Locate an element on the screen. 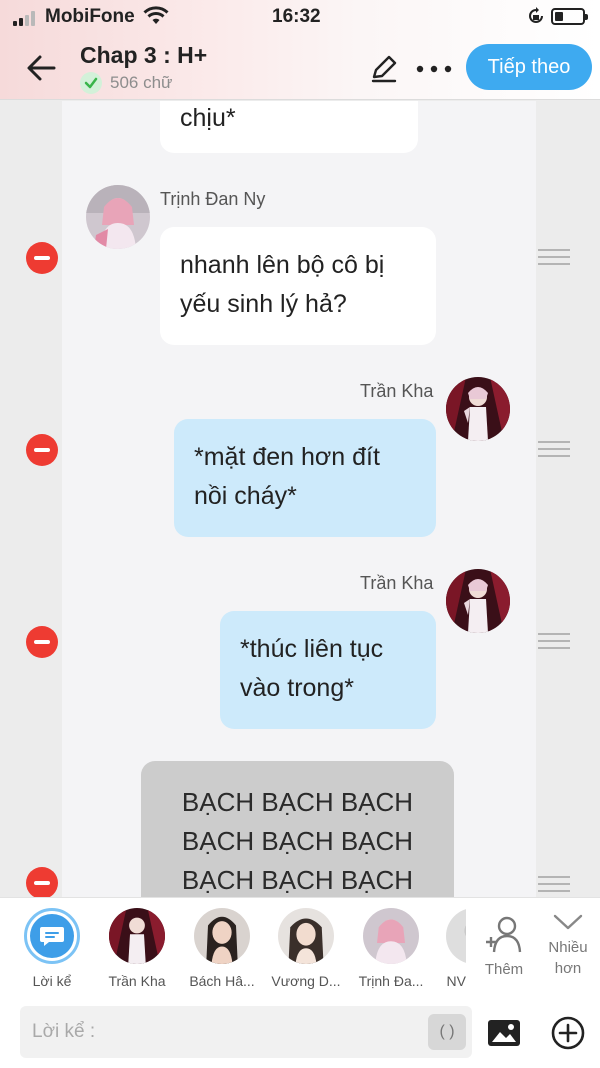  add-user-icon is located at coordinates (504, 934).